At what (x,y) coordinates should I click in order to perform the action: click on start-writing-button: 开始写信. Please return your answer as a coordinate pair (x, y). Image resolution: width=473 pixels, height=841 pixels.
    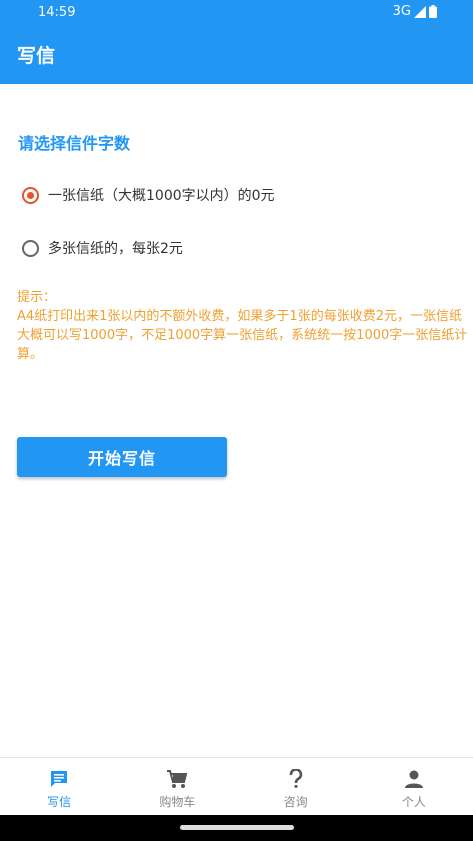
    Looking at the image, I should click on (122, 457).